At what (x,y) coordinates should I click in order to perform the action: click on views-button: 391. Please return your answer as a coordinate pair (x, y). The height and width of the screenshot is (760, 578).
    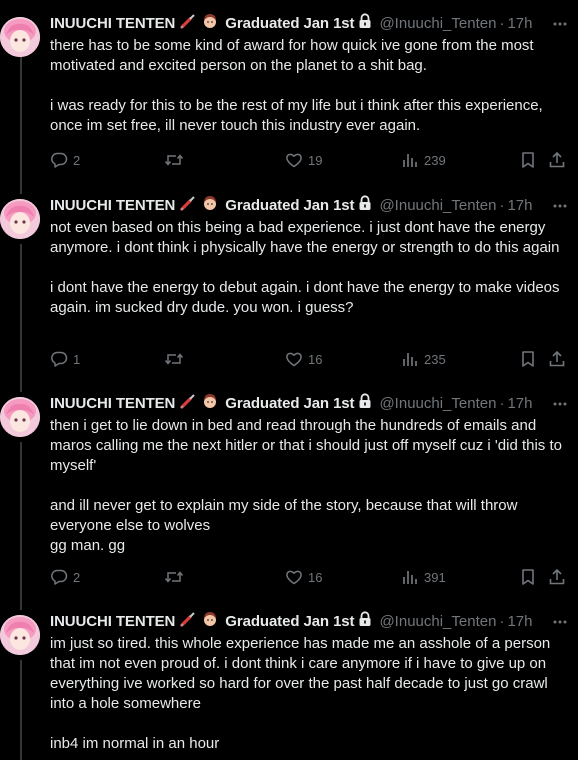
    Looking at the image, I should click on (423, 577).